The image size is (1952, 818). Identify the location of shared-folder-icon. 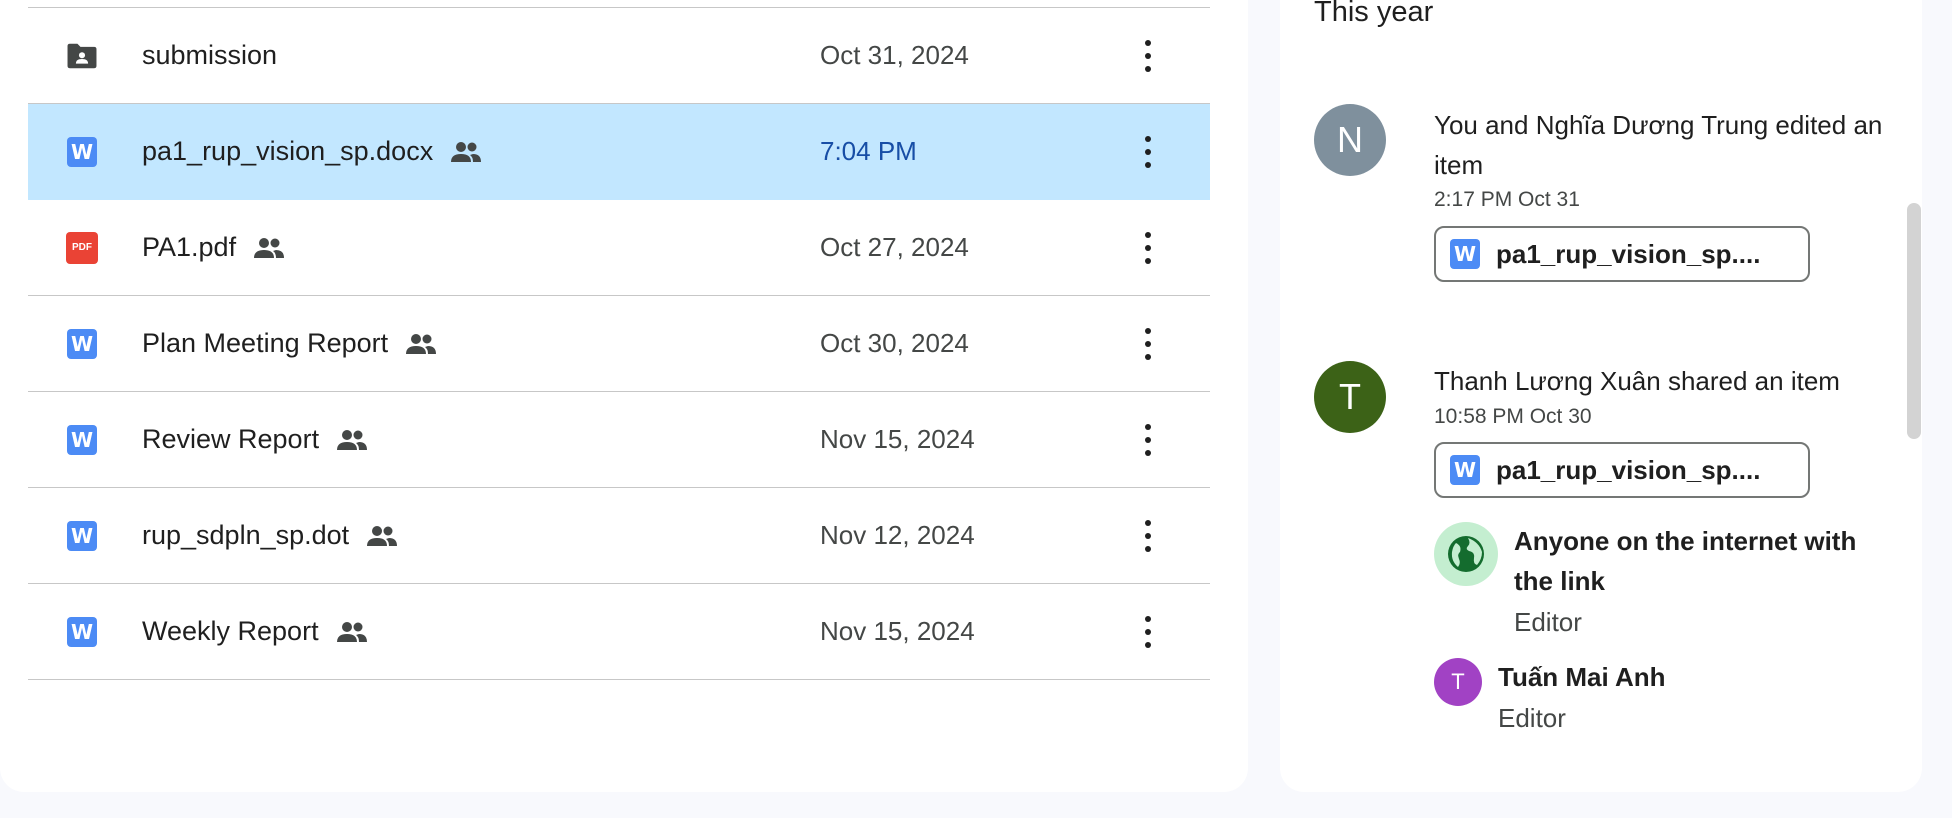
(82, 56).